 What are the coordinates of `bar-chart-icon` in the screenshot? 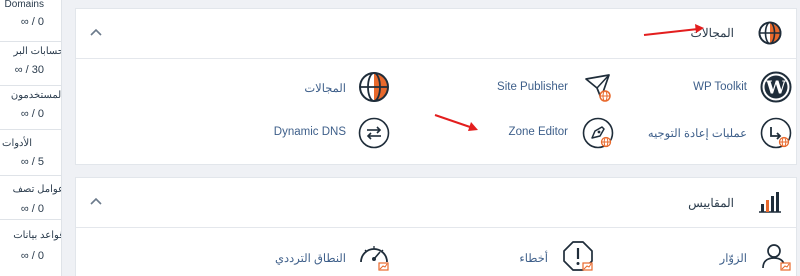 It's located at (770, 202).